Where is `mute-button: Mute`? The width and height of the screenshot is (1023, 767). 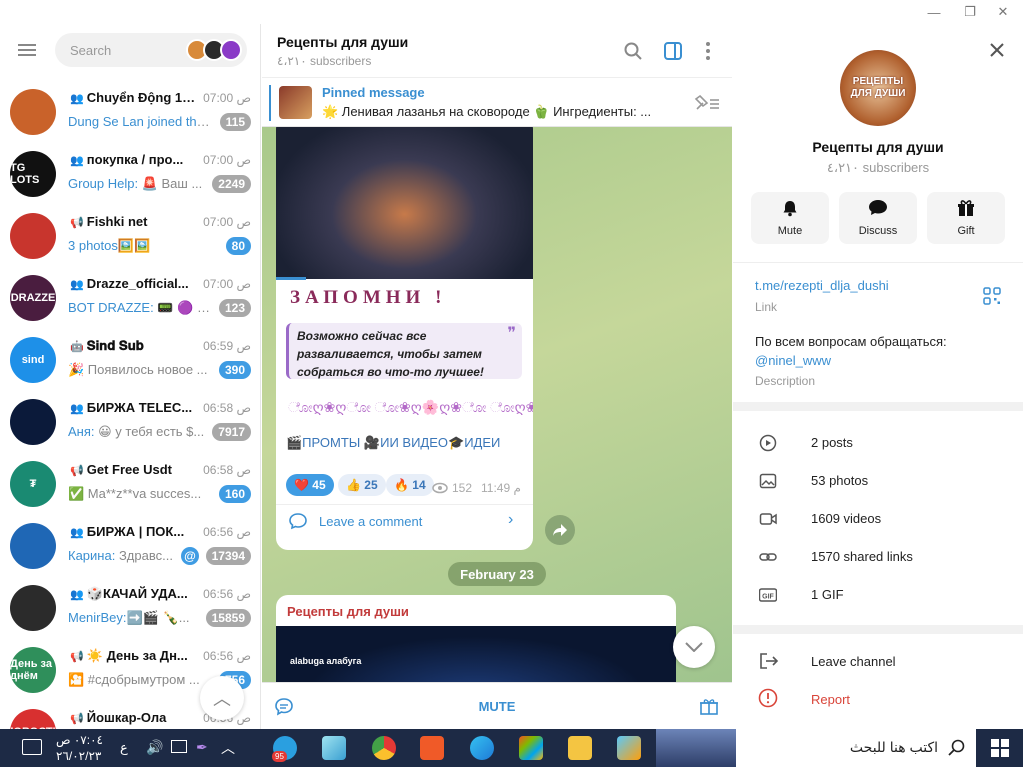 mute-button: Mute is located at coordinates (790, 218).